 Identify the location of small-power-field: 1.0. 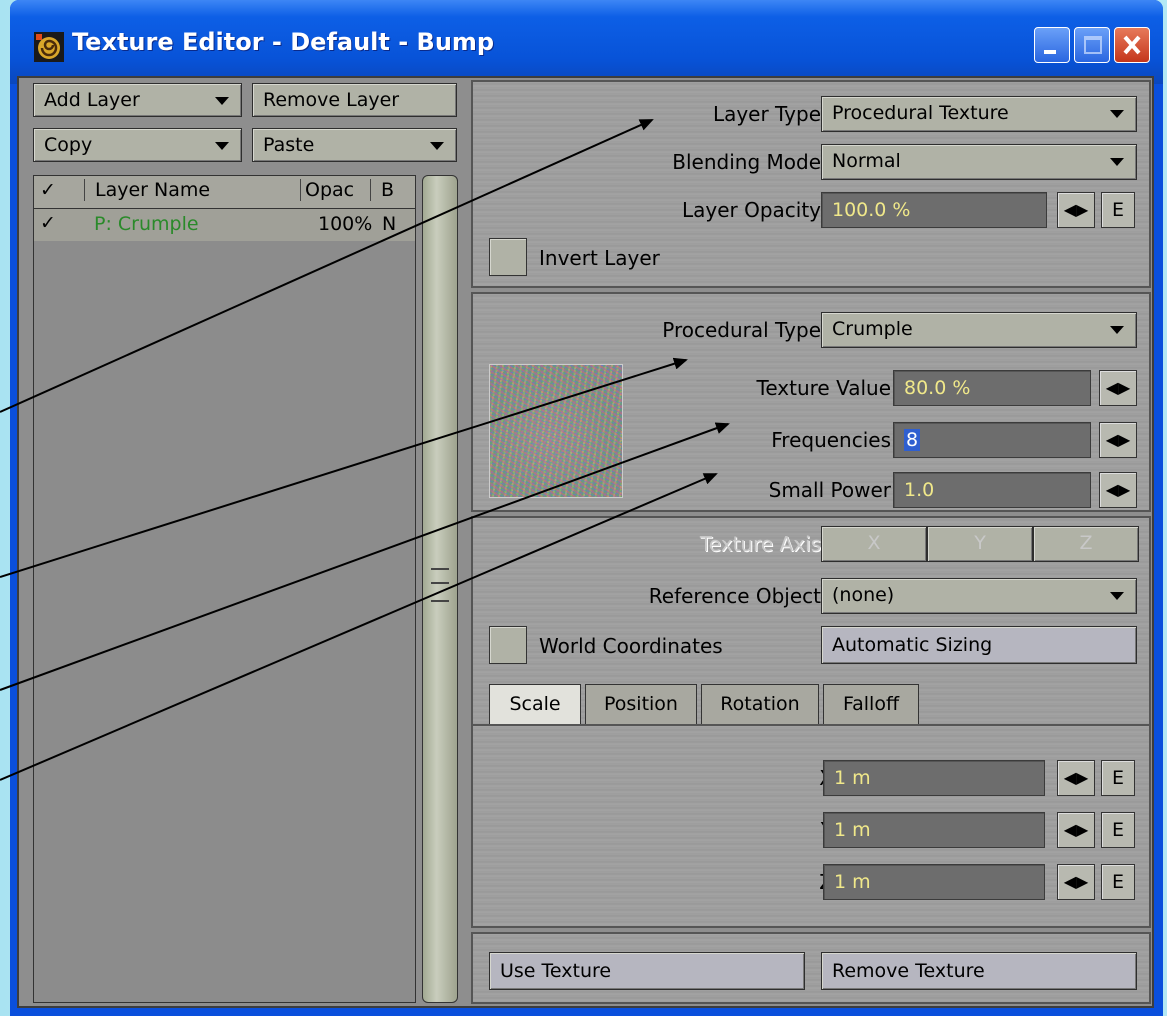
(992, 490).